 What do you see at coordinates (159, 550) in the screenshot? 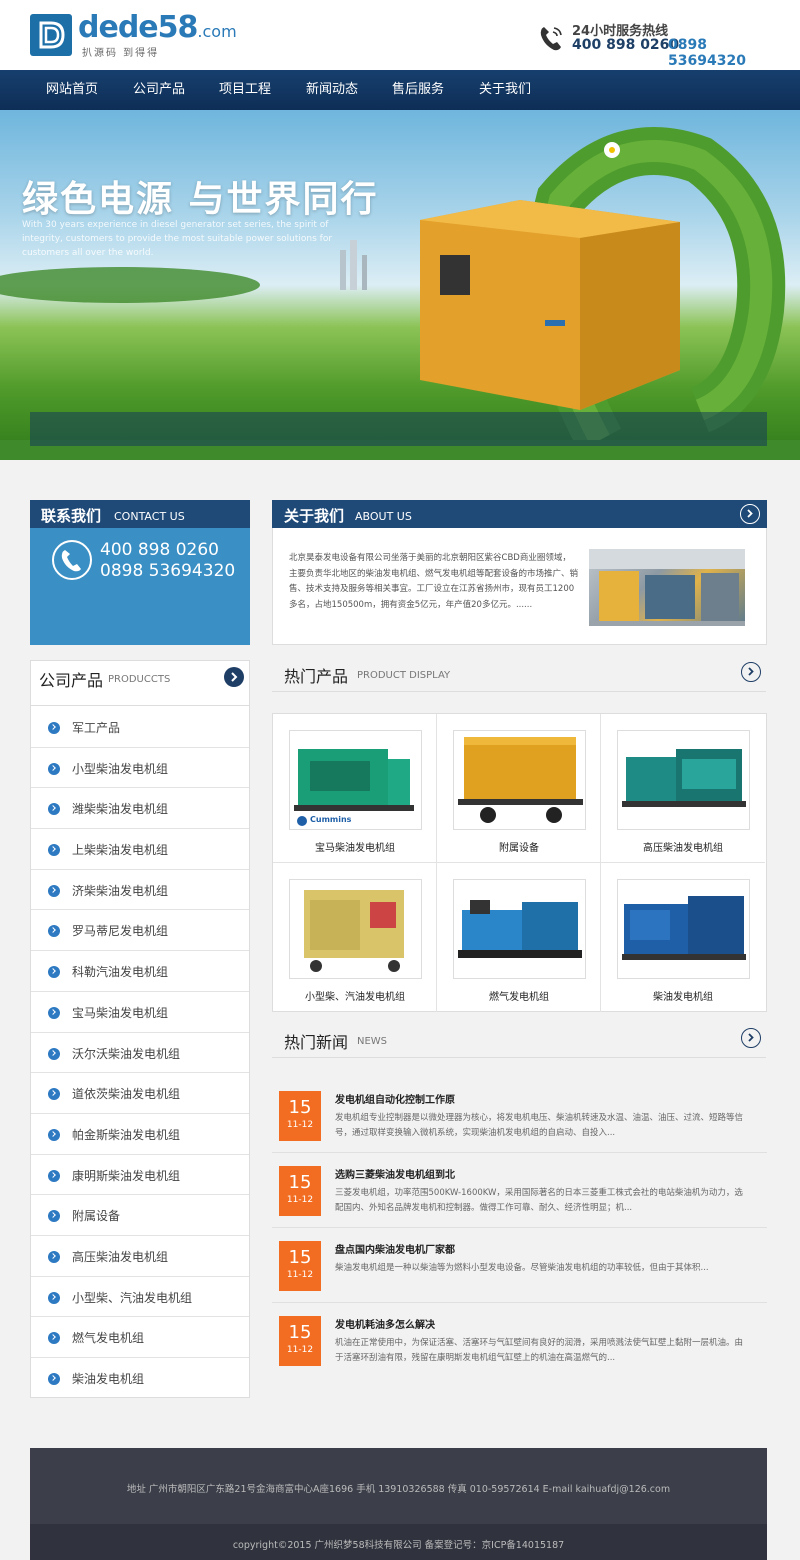
I see `contact-phone-1: 400 898 0260` at bounding box center [159, 550].